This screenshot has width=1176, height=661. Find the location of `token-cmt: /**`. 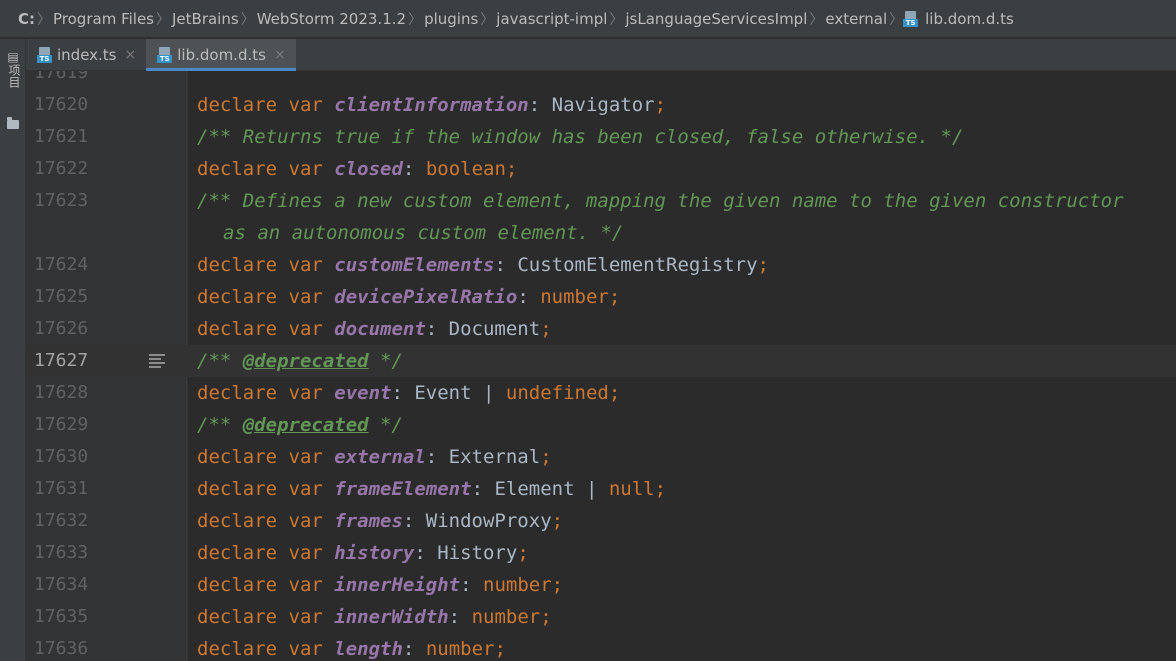

token-cmt: /** is located at coordinates (220, 361).